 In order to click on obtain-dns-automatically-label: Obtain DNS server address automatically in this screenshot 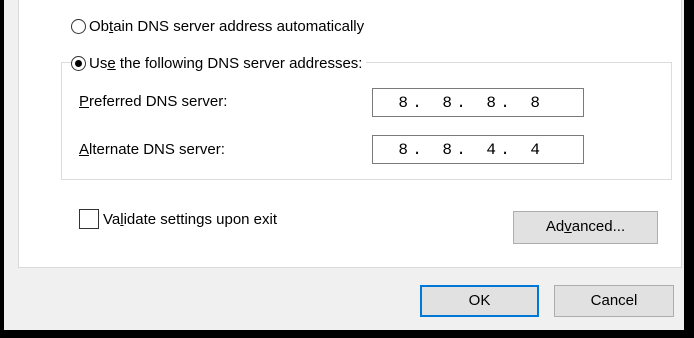, I will do `click(227, 26)`.